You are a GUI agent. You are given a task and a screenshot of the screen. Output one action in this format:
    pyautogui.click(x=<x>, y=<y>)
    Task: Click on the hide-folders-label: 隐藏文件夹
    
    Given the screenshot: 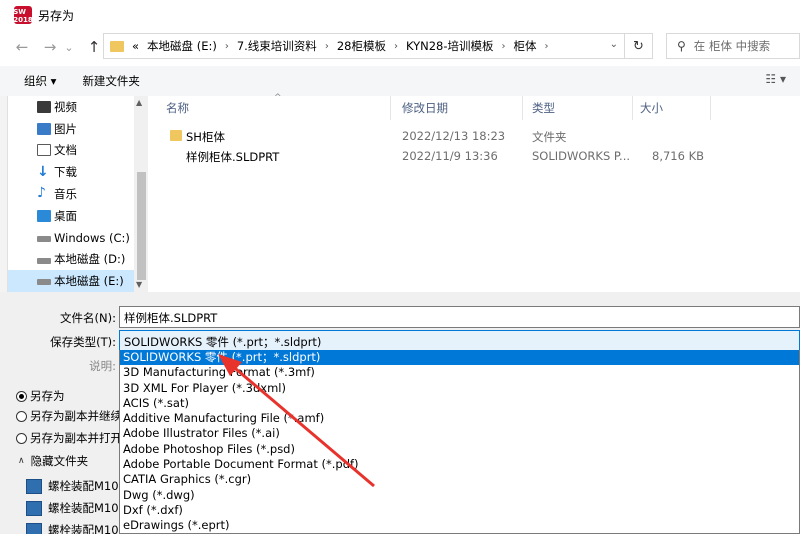 What is the action you would take?
    pyautogui.click(x=59, y=461)
    